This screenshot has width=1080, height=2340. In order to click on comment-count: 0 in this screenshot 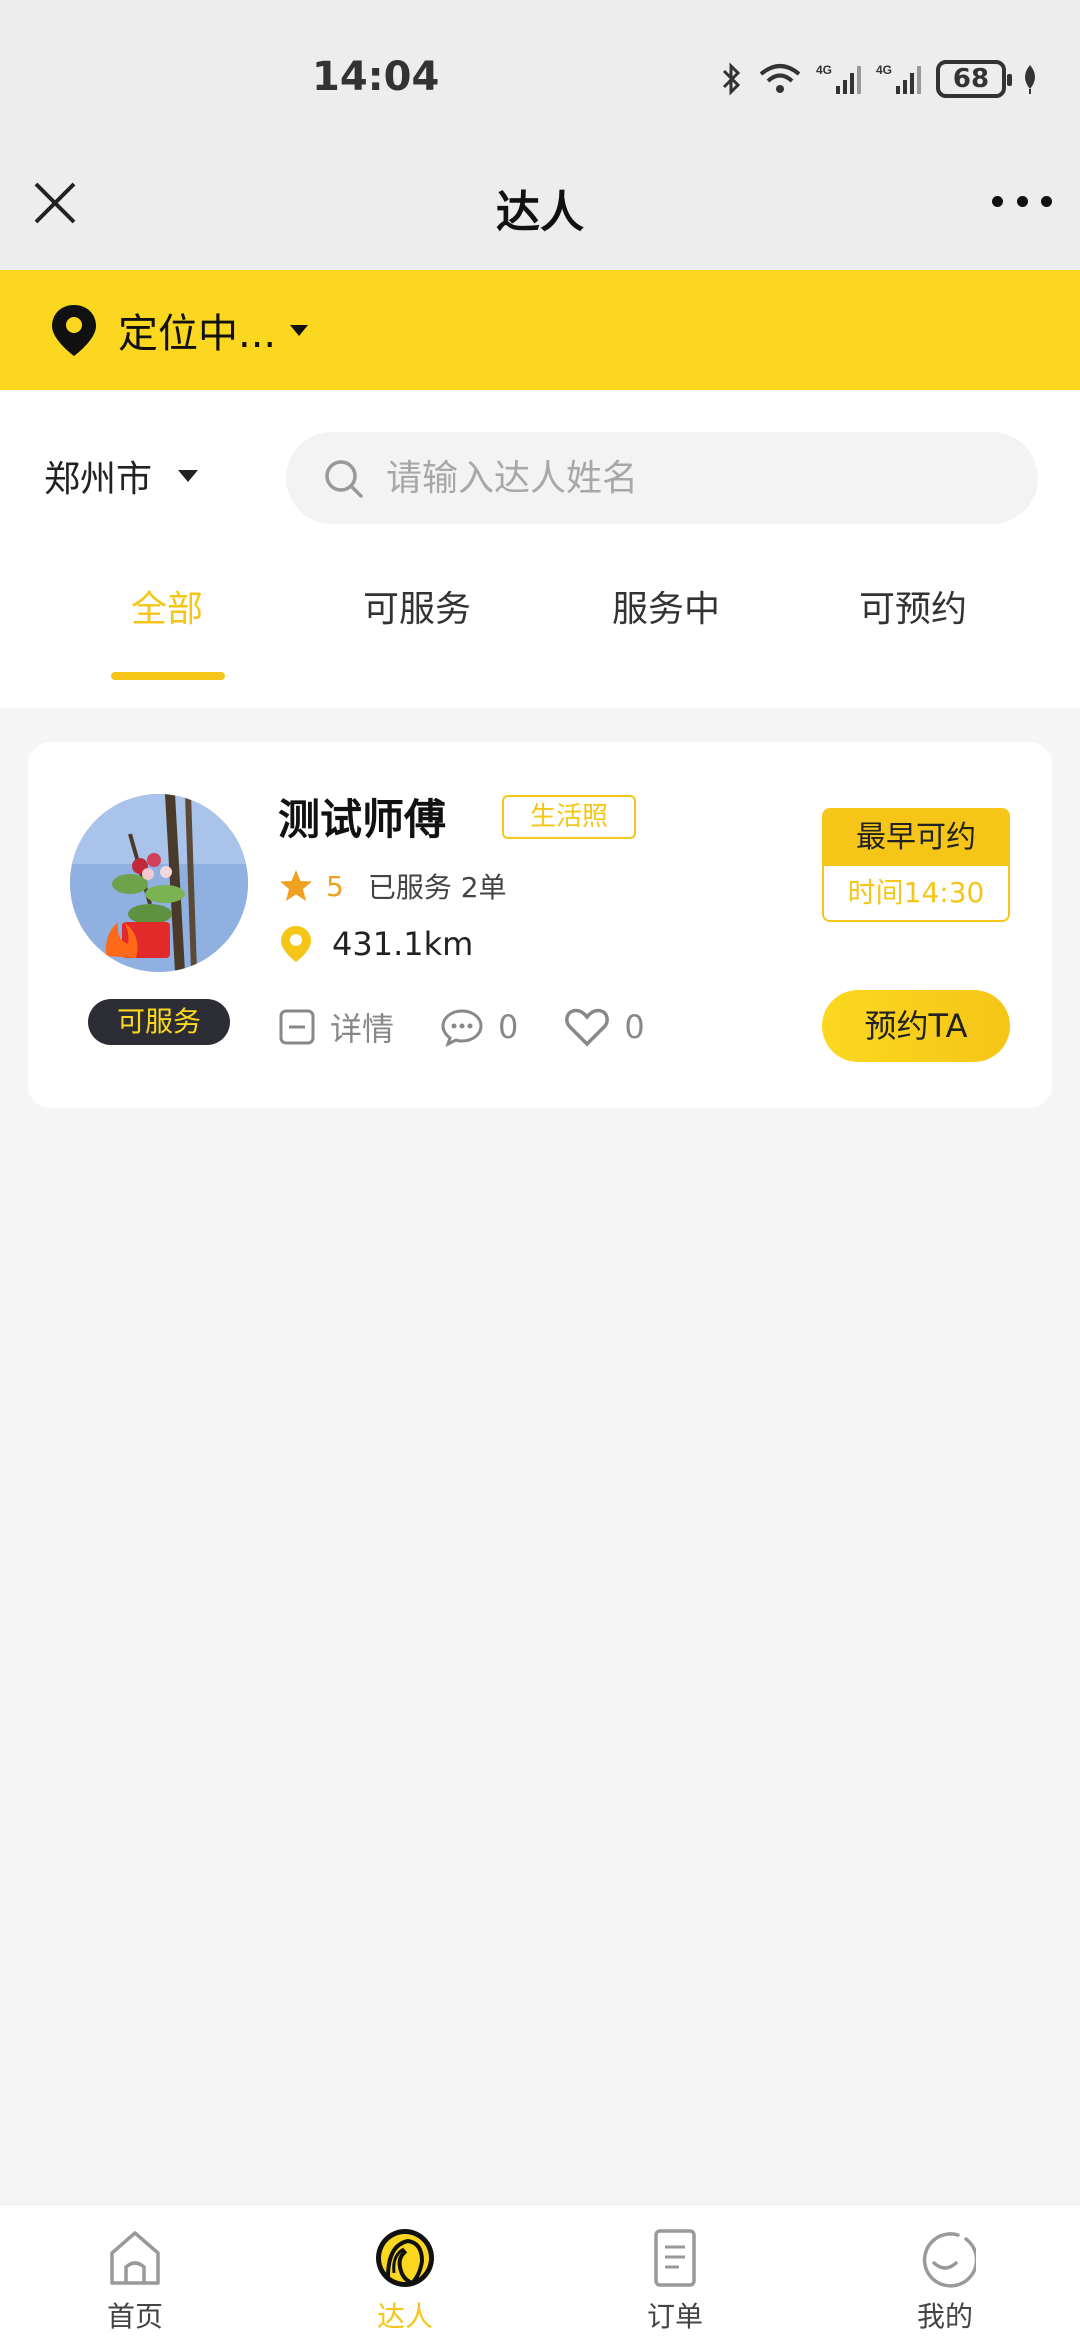, I will do `click(508, 1027)`.